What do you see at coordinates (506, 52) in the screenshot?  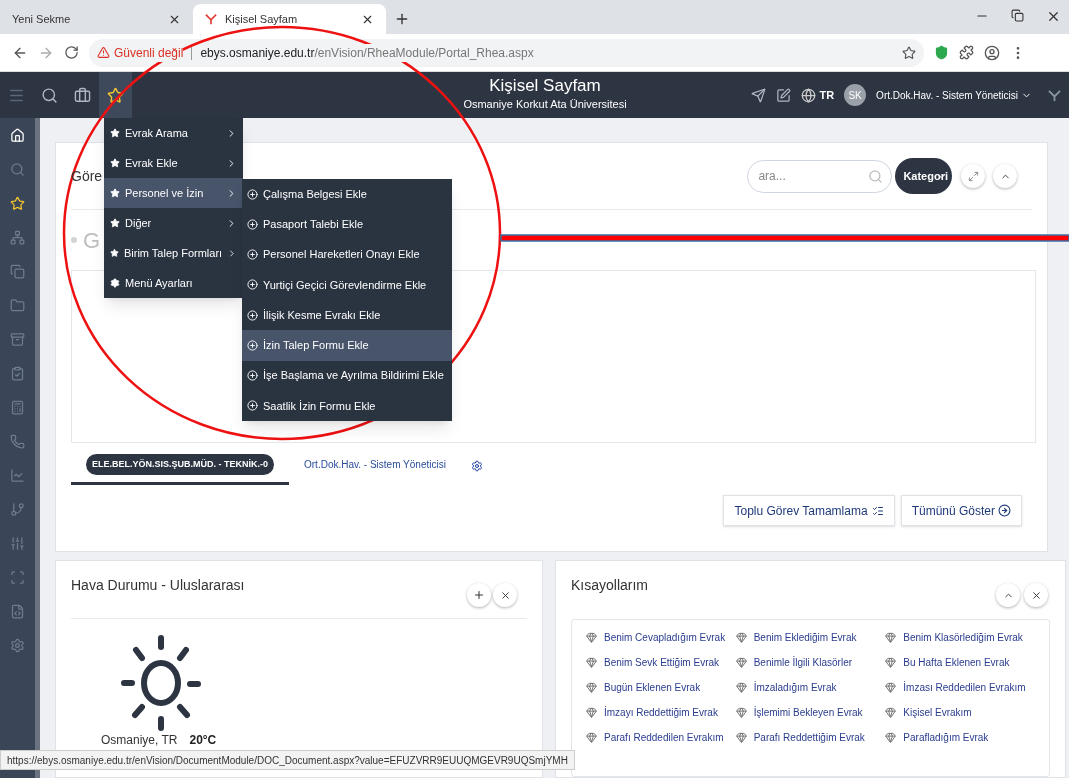 I see `address-field: Güvenli değil ebys.osmaniye.edu.tr/enVision/RheaModule/Portal_Rhea.aspx` at bounding box center [506, 52].